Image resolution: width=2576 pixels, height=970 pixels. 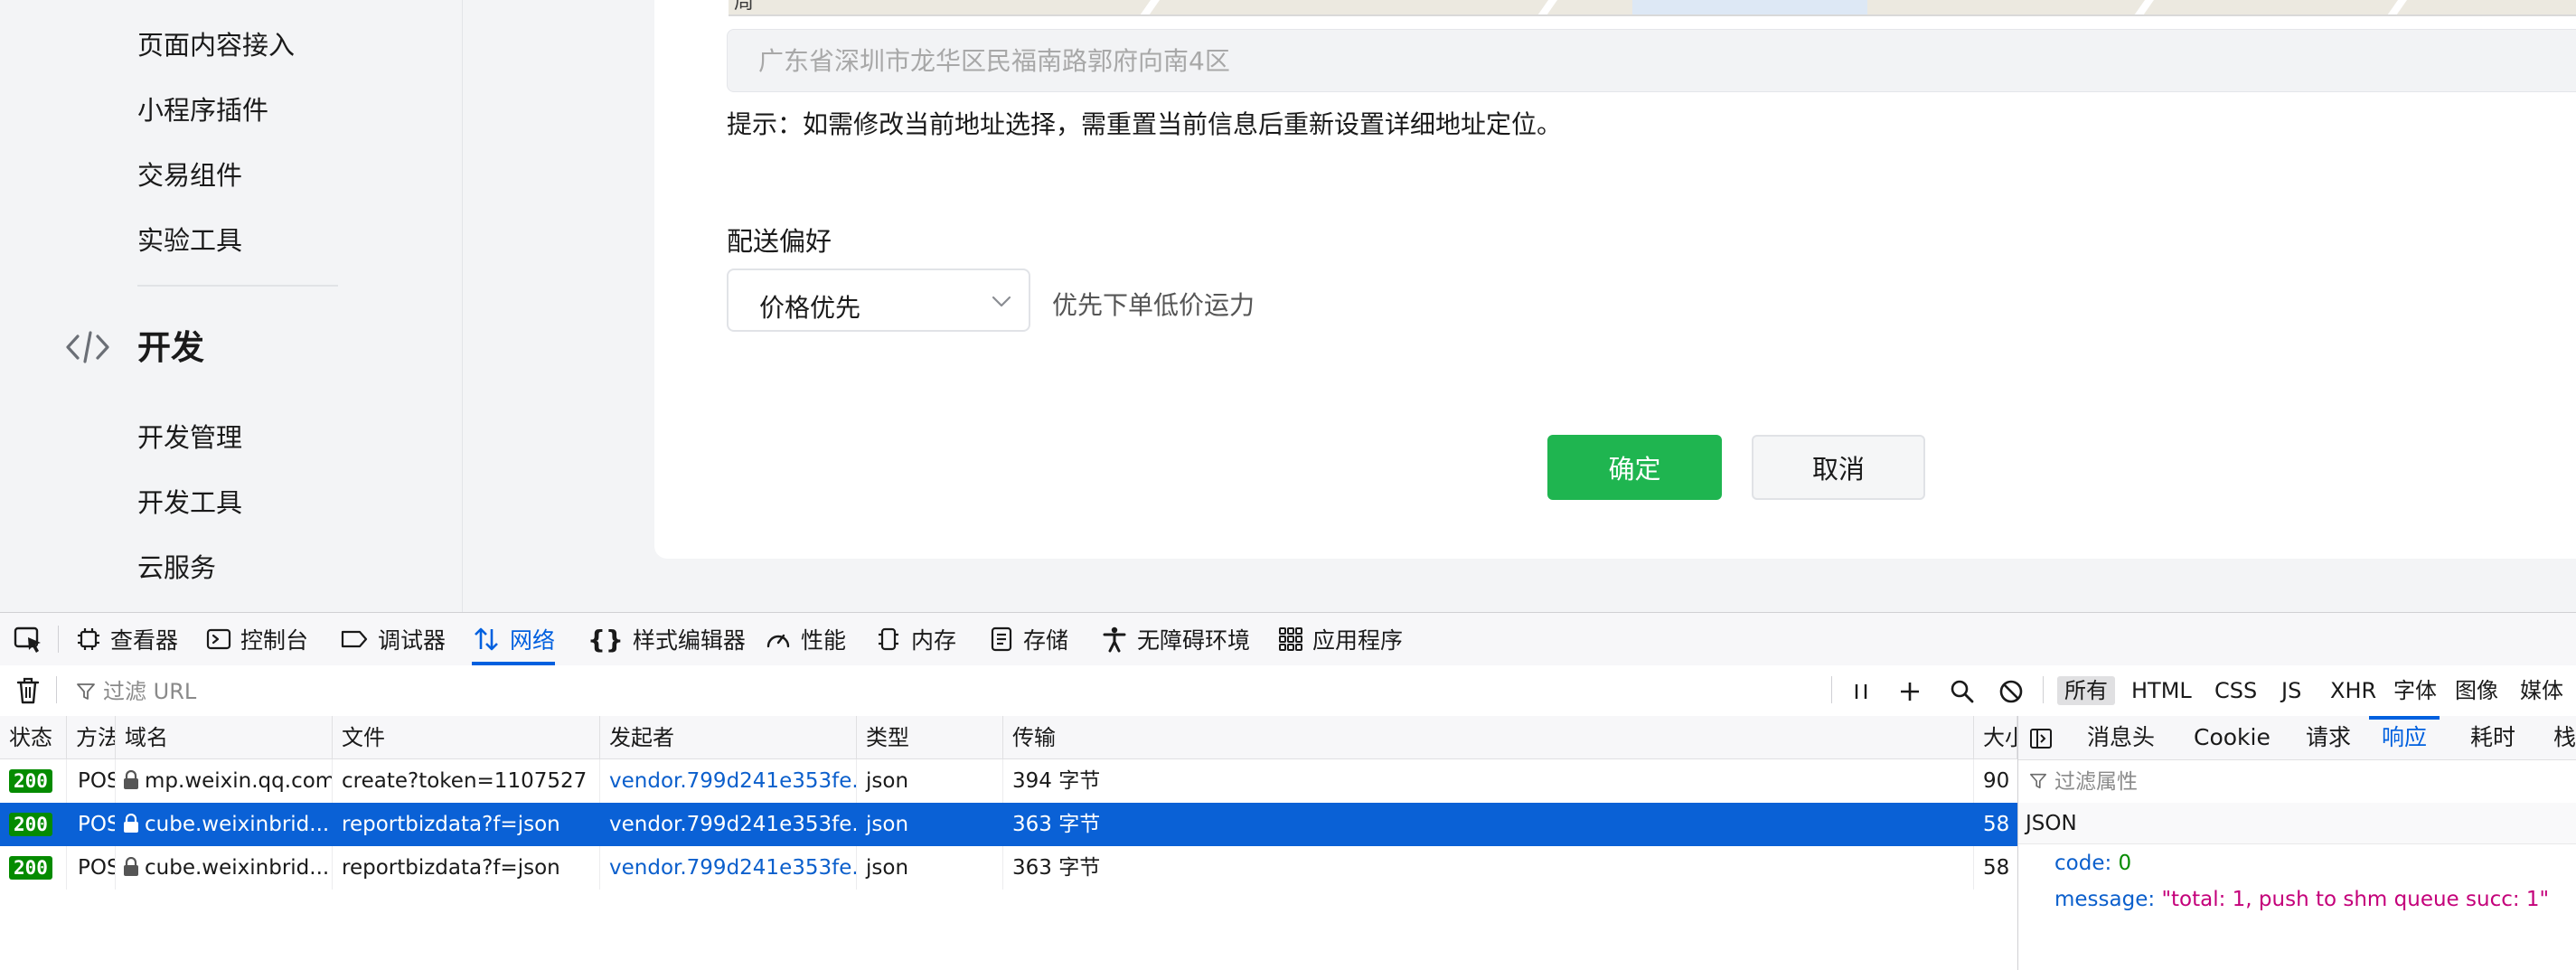 I want to click on sidebar-item-trade-component: 交易组件, so click(x=189, y=176).